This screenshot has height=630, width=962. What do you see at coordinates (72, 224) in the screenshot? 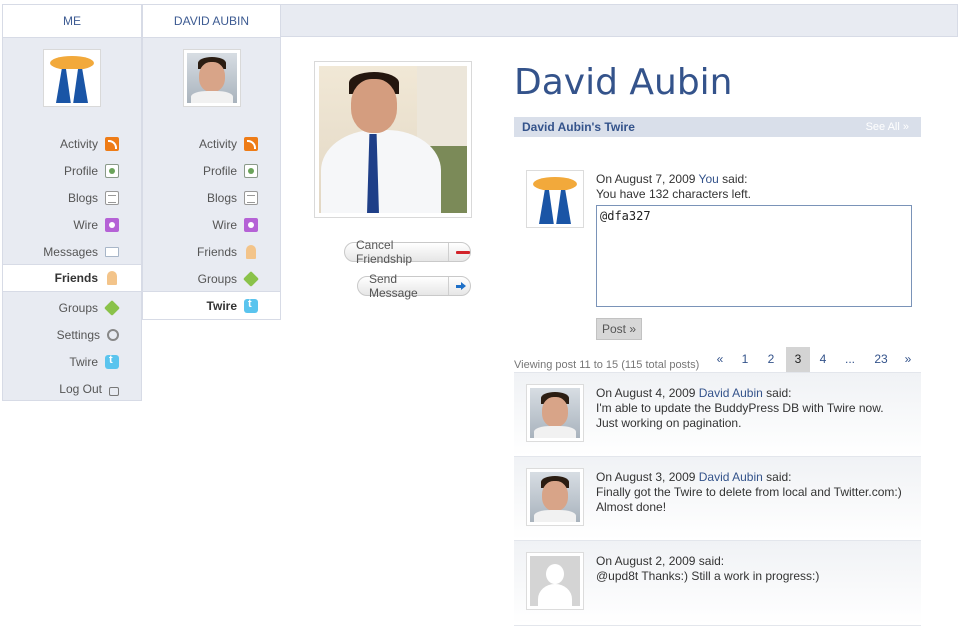
I see `me-nav-wire: Wire` at bounding box center [72, 224].